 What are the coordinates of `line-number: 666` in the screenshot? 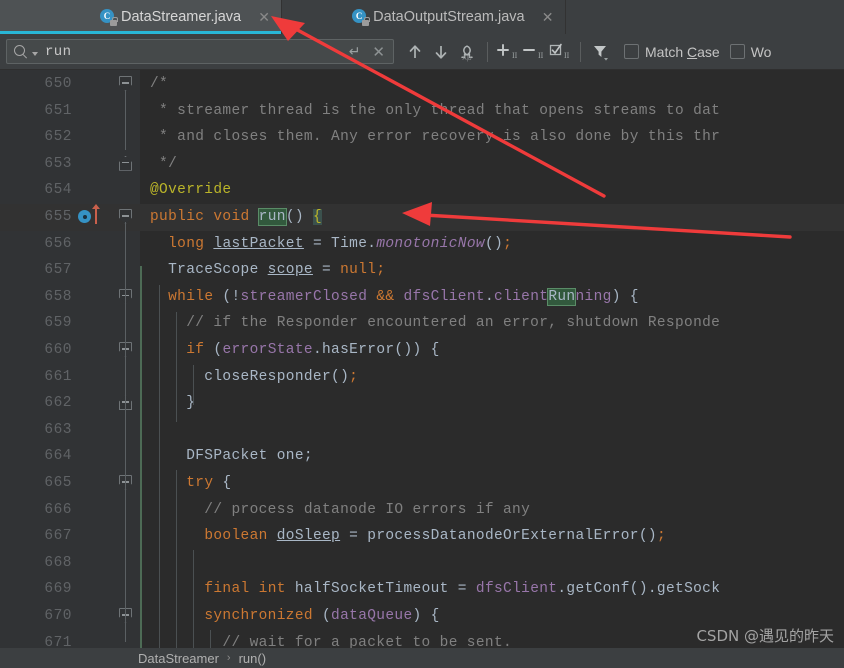 It's located at (58, 509).